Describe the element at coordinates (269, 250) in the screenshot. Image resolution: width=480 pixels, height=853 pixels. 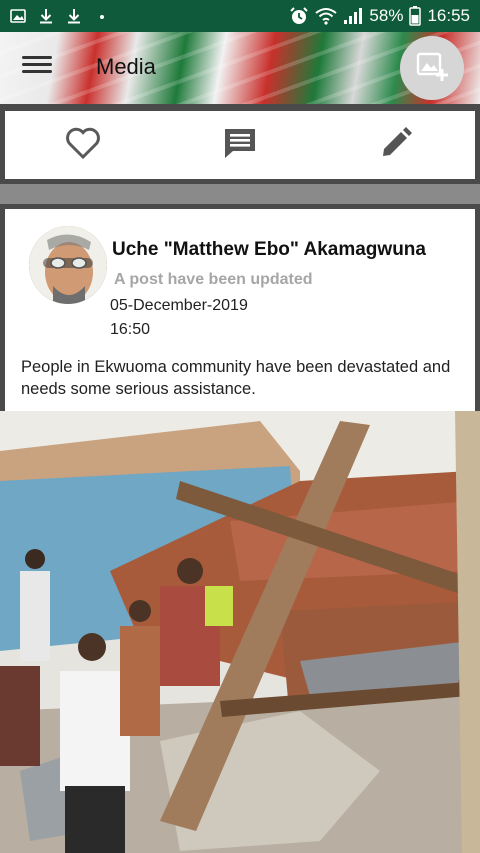
I see `post-author: Uche "Matthew Ebo" Akamagwuna` at that location.